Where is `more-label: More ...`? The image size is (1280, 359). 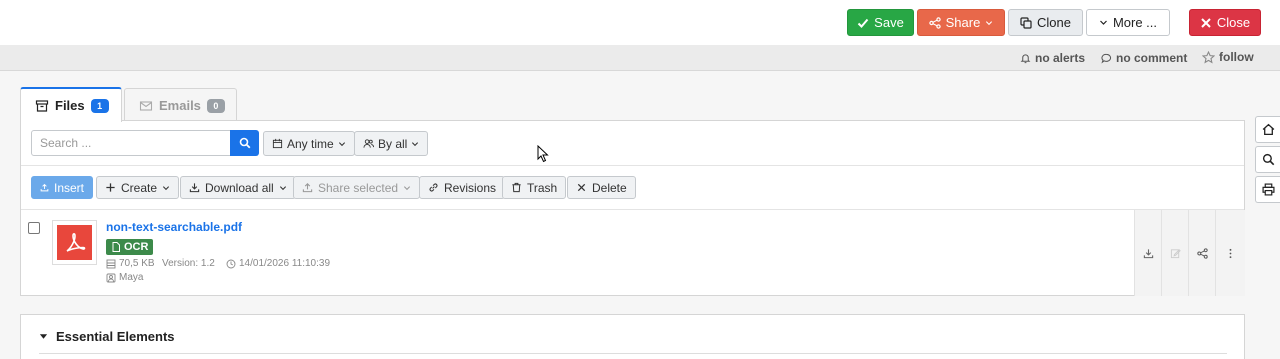
more-label: More ... is located at coordinates (1135, 22).